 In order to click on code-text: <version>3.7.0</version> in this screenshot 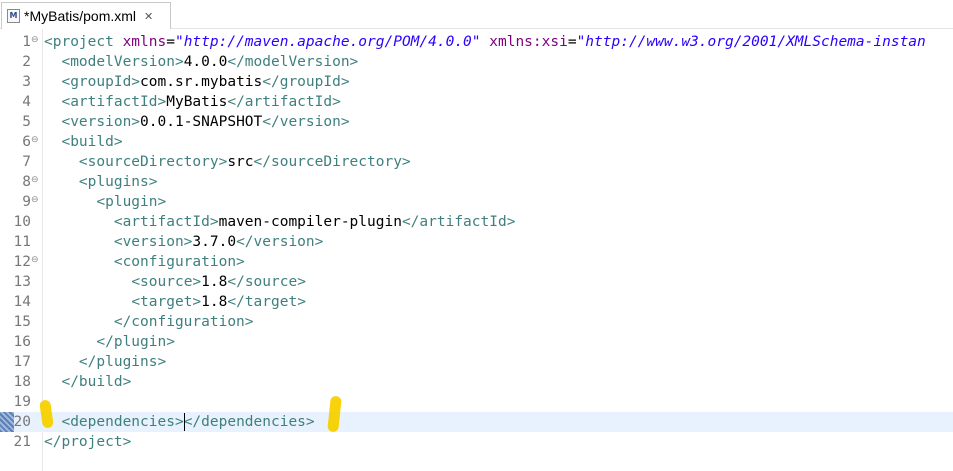, I will do `click(184, 242)`.